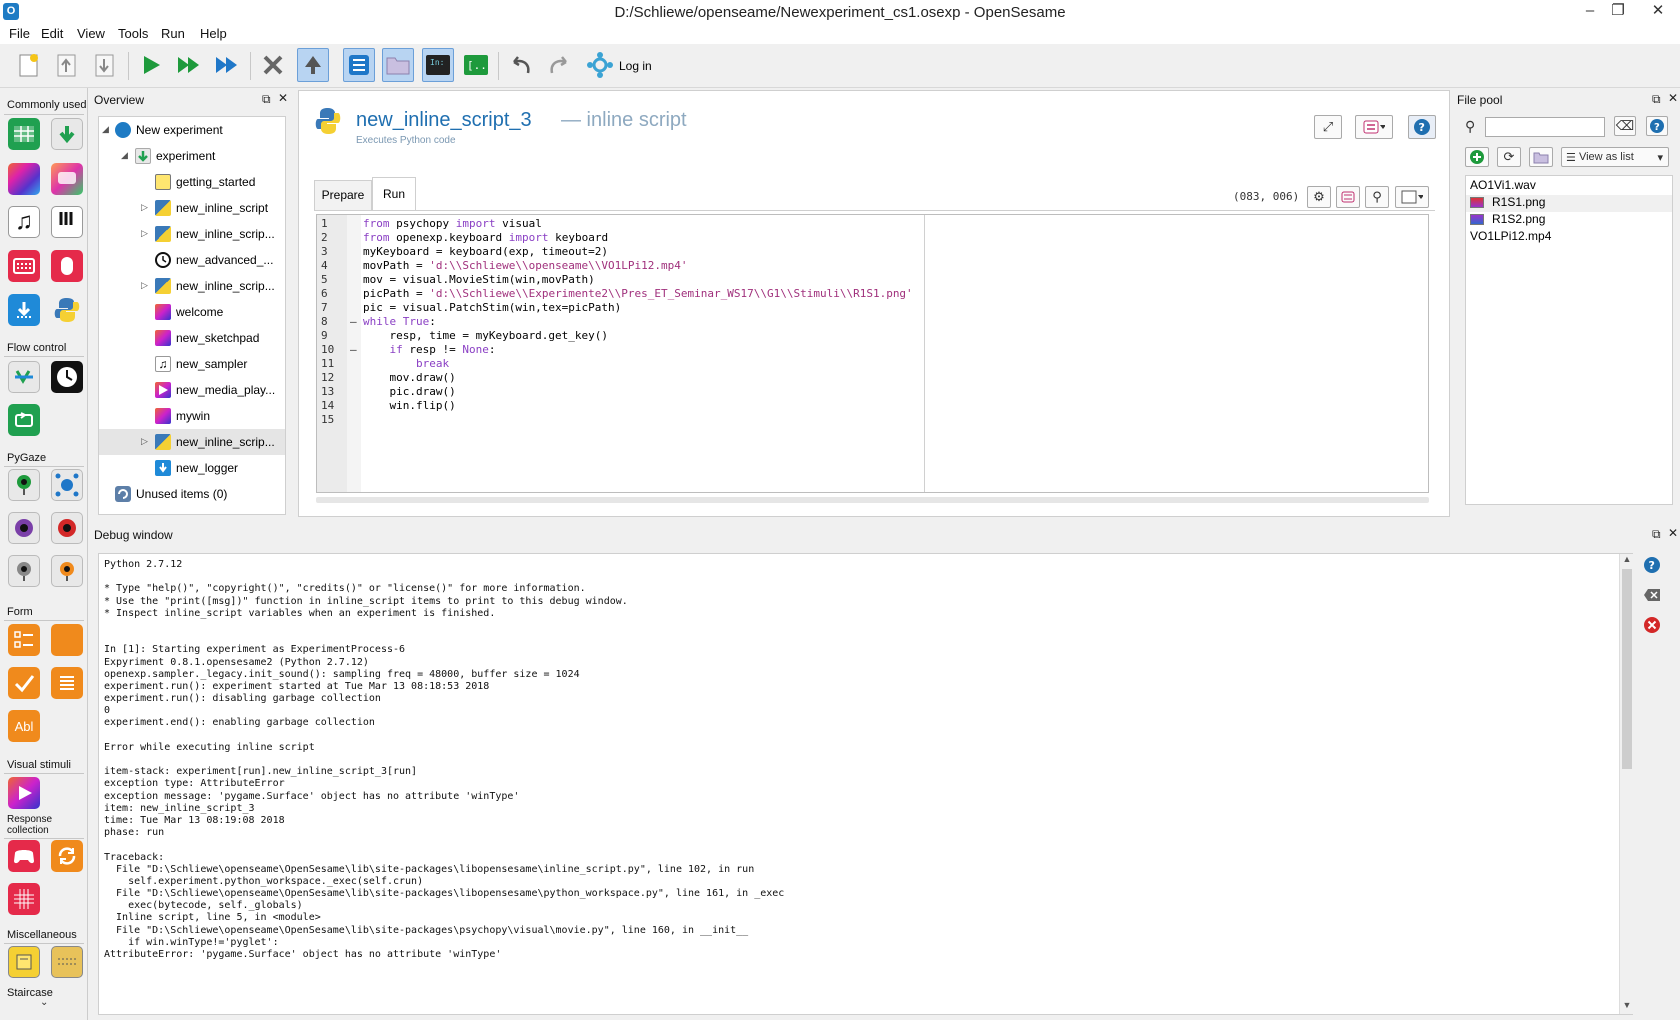  Describe the element at coordinates (1509, 157) in the screenshot. I see `refresh-icon: ⟳` at that location.